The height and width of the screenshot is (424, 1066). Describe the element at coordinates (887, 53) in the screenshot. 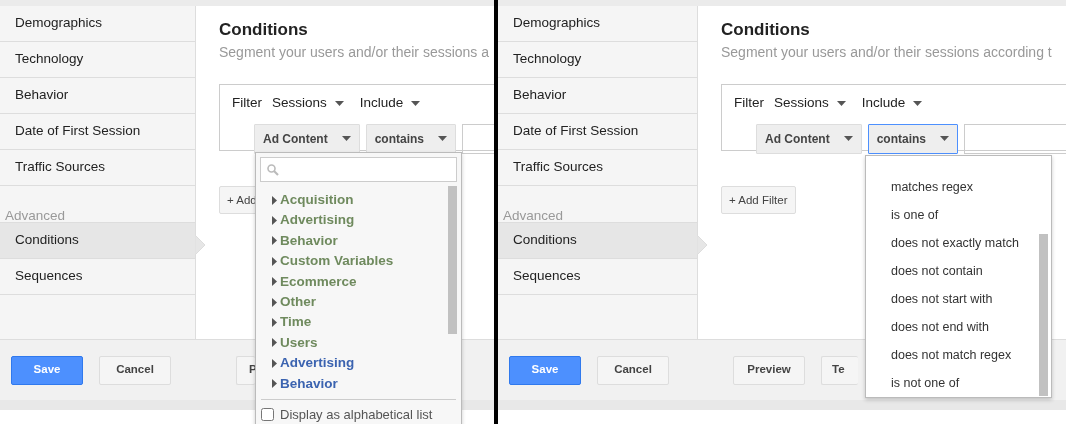

I see `section-subtitle: Segment your users and/or their sessions according t` at that location.